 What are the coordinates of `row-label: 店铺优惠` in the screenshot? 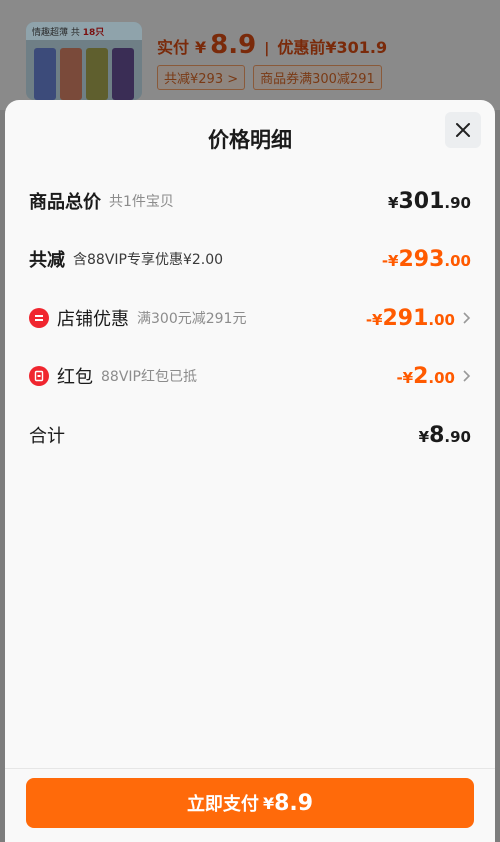 It's located at (93, 319).